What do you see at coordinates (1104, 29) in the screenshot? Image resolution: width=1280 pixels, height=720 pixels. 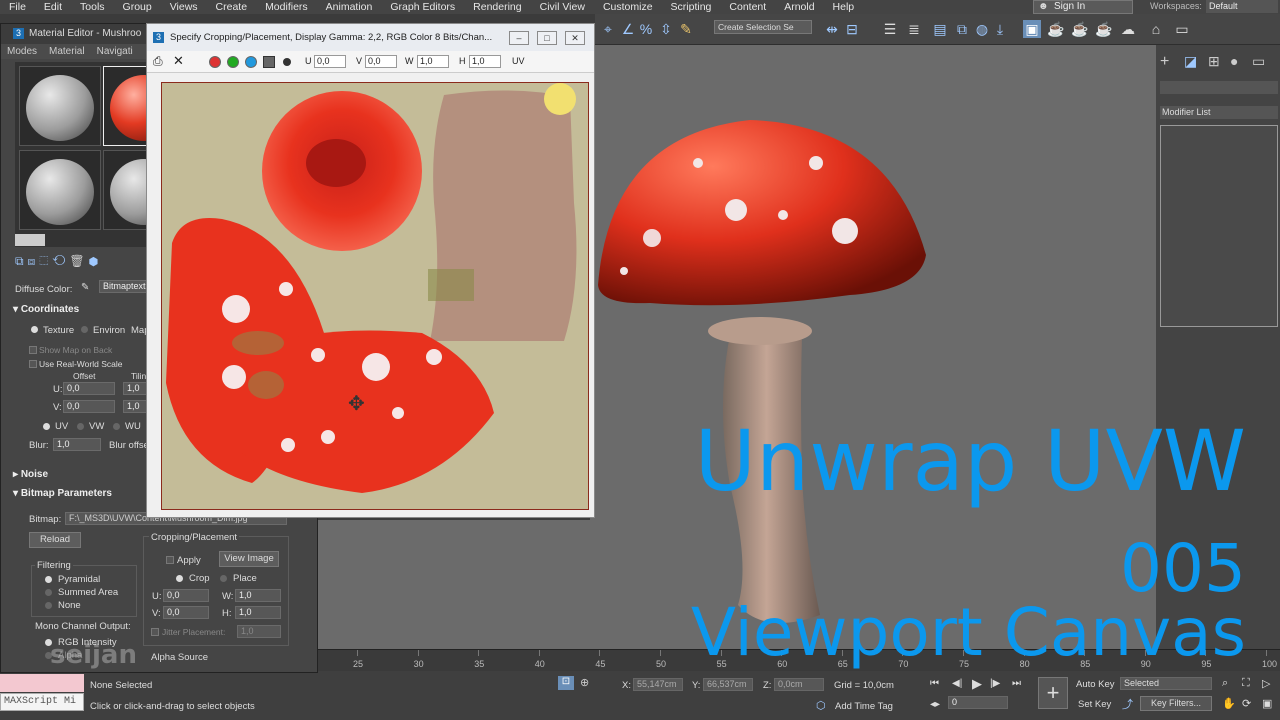 I see `activeshade-icon: ☕` at bounding box center [1104, 29].